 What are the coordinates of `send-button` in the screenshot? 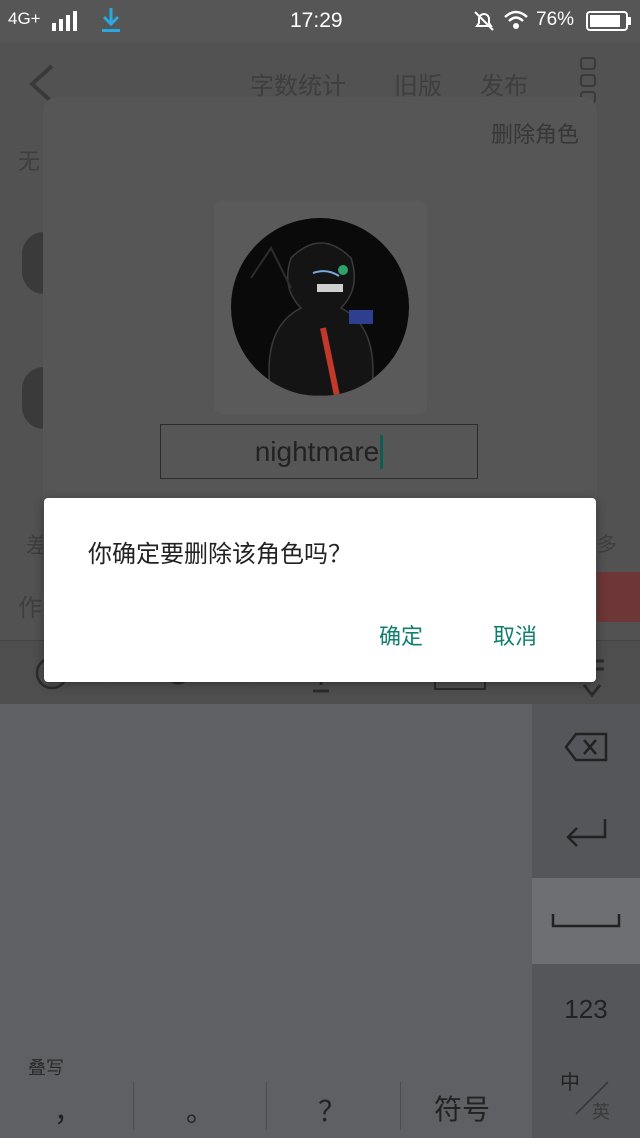 It's located at (618, 597).